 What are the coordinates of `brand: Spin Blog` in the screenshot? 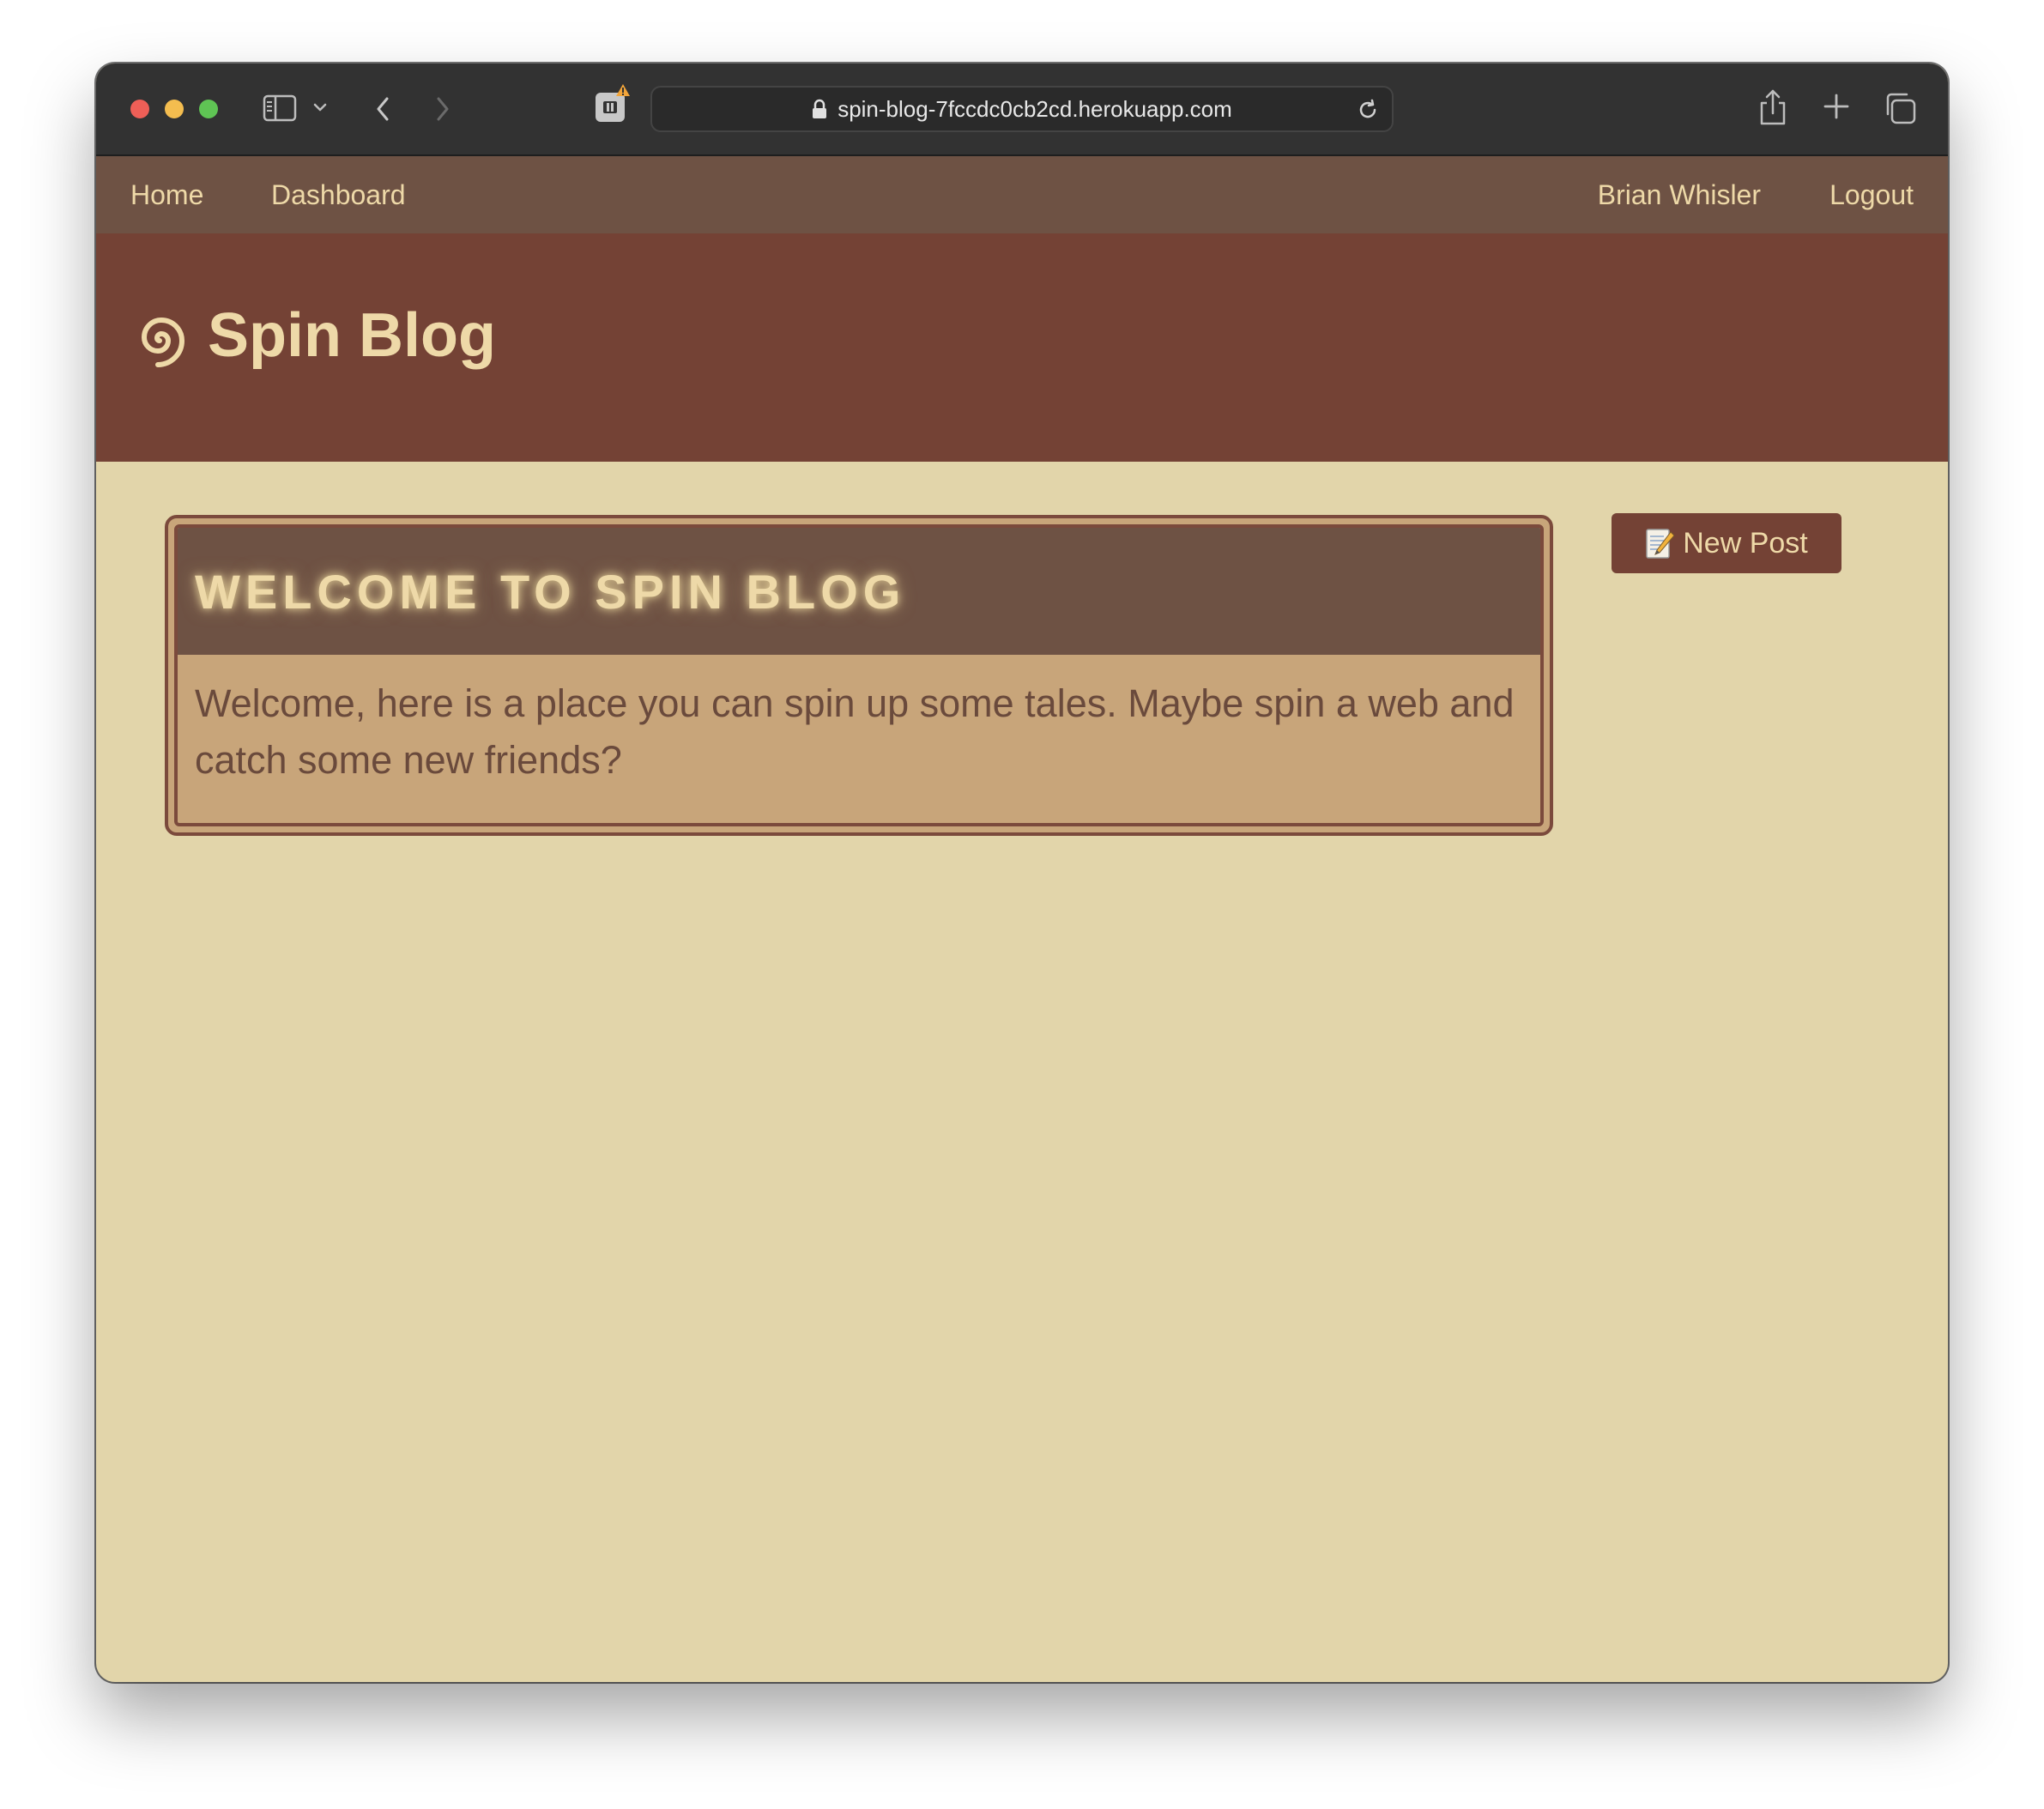 It's located at (312, 335).